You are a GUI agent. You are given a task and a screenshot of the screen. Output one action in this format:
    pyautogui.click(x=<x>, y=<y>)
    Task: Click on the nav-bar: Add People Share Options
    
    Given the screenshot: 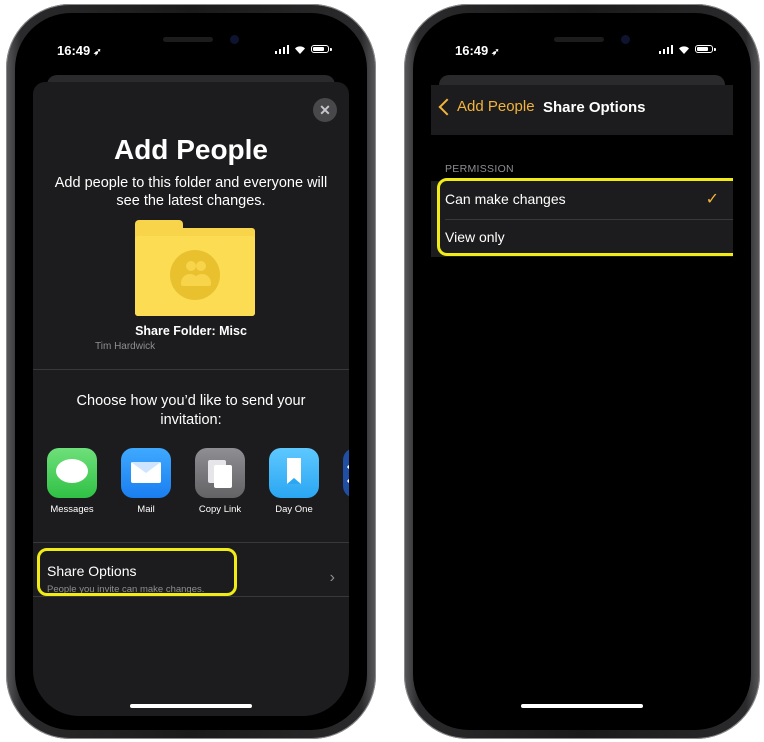 What is the action you would take?
    pyautogui.click(x=582, y=110)
    